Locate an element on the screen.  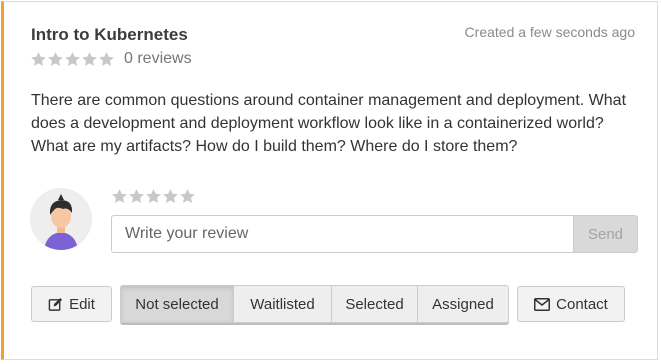
edit-button: Edit is located at coordinates (71, 304).